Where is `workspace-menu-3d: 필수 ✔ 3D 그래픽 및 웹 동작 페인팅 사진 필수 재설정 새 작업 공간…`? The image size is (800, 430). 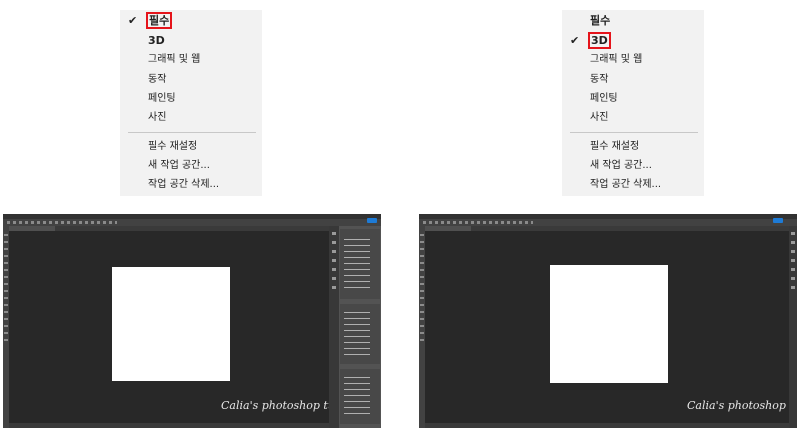
workspace-menu-3d: 필수 ✔ 3D 그래픽 및 웹 동작 페인팅 사진 필수 재설정 새 작업 공간… is located at coordinates (633, 103).